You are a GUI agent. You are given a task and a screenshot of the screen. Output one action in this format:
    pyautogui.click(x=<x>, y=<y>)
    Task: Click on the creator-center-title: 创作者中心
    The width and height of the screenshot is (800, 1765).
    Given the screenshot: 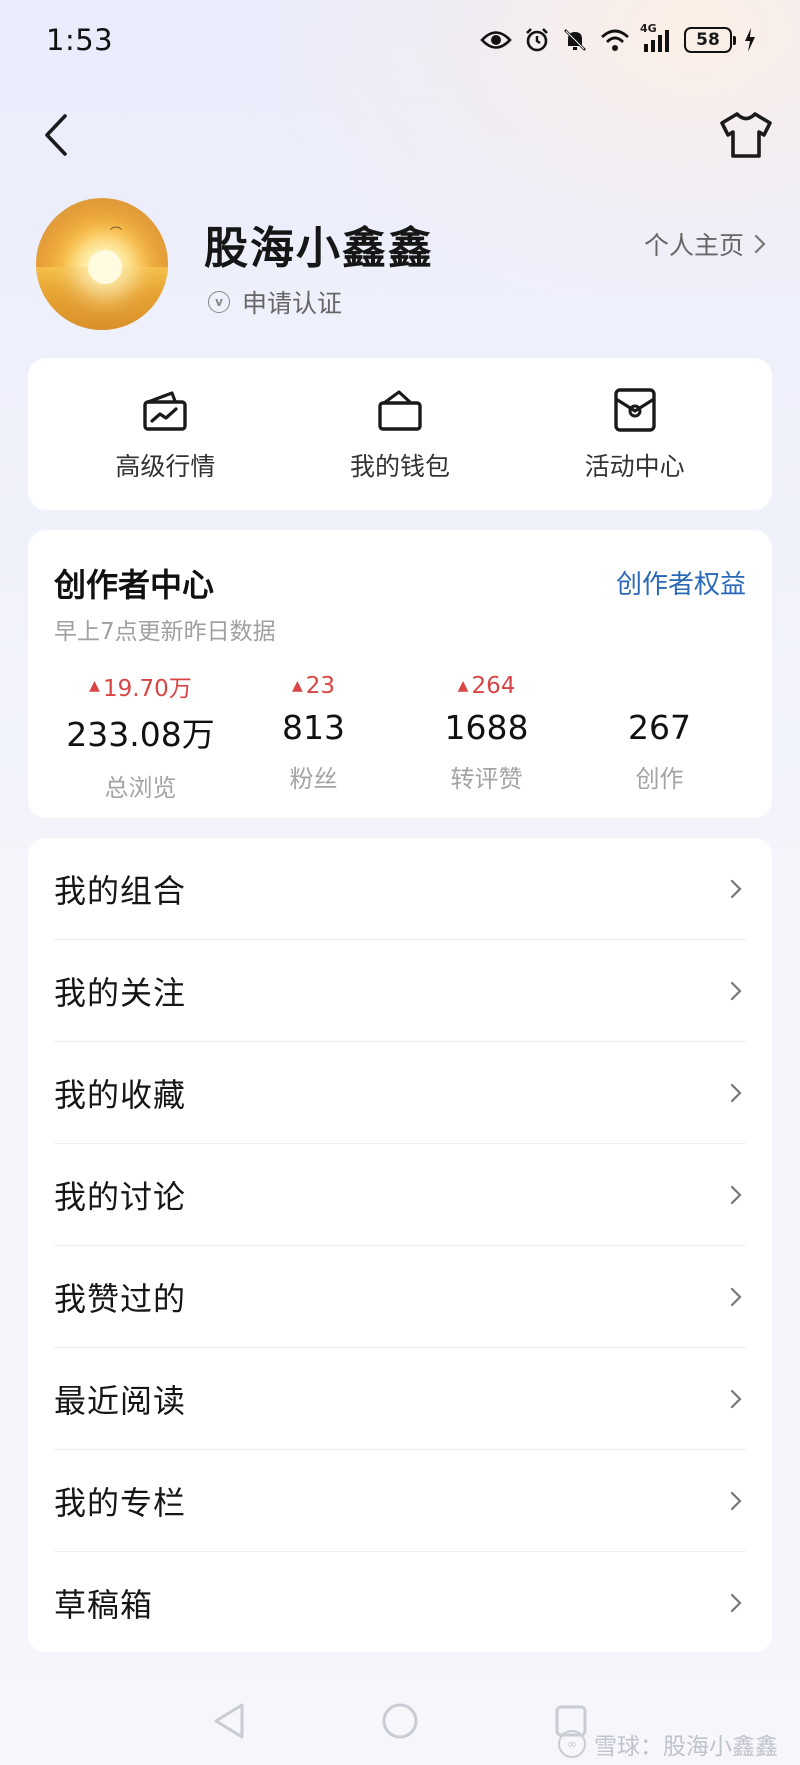 What is the action you would take?
    pyautogui.click(x=134, y=585)
    